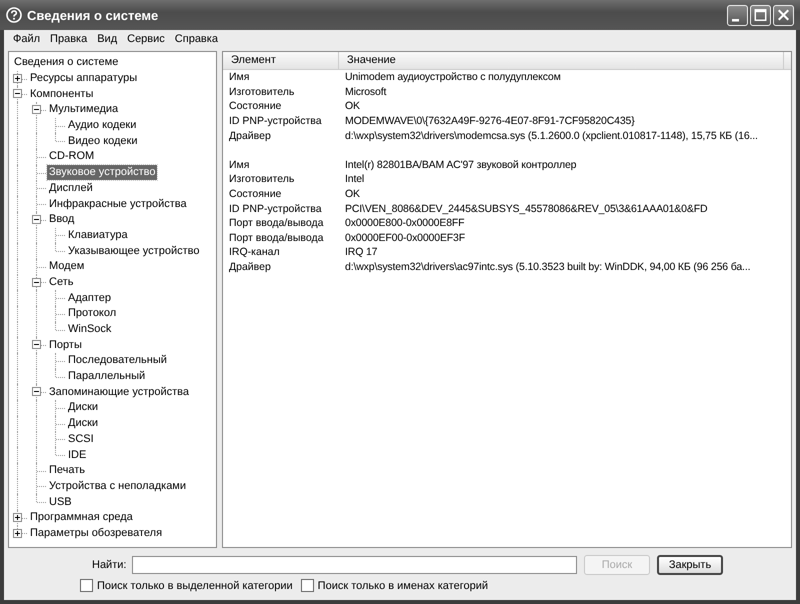  What do you see at coordinates (452, 77) in the screenshot?
I see `table-cell-text: Unimodem аудиоустройство с полудуплексом` at bounding box center [452, 77].